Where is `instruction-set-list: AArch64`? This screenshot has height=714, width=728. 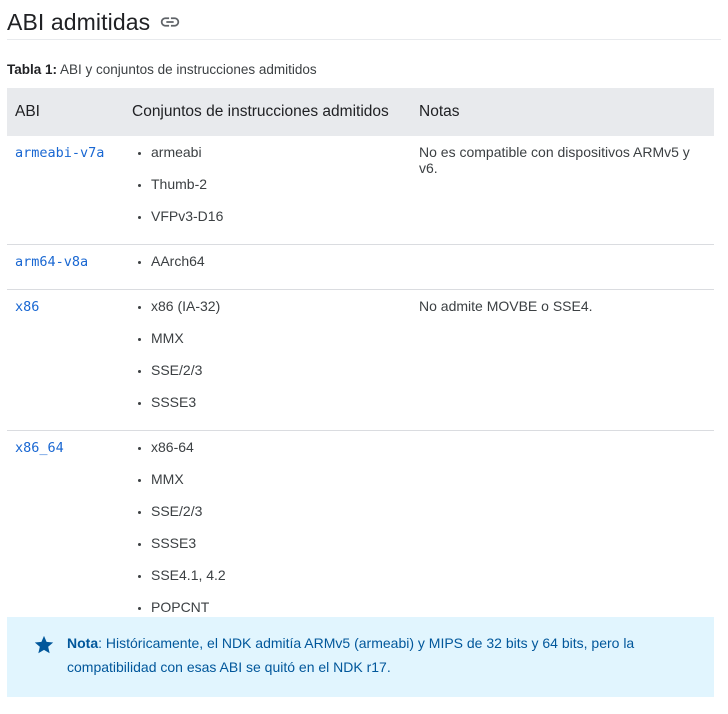 instruction-set-list: AArch64 is located at coordinates (267, 269).